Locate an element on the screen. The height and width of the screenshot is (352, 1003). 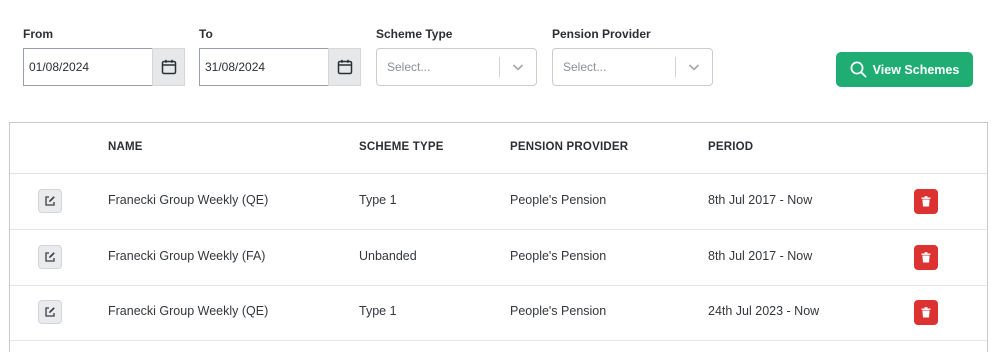
table-header: NAME SCHEME TYPE PENSION PROVIDER PERIOD is located at coordinates (498, 148).